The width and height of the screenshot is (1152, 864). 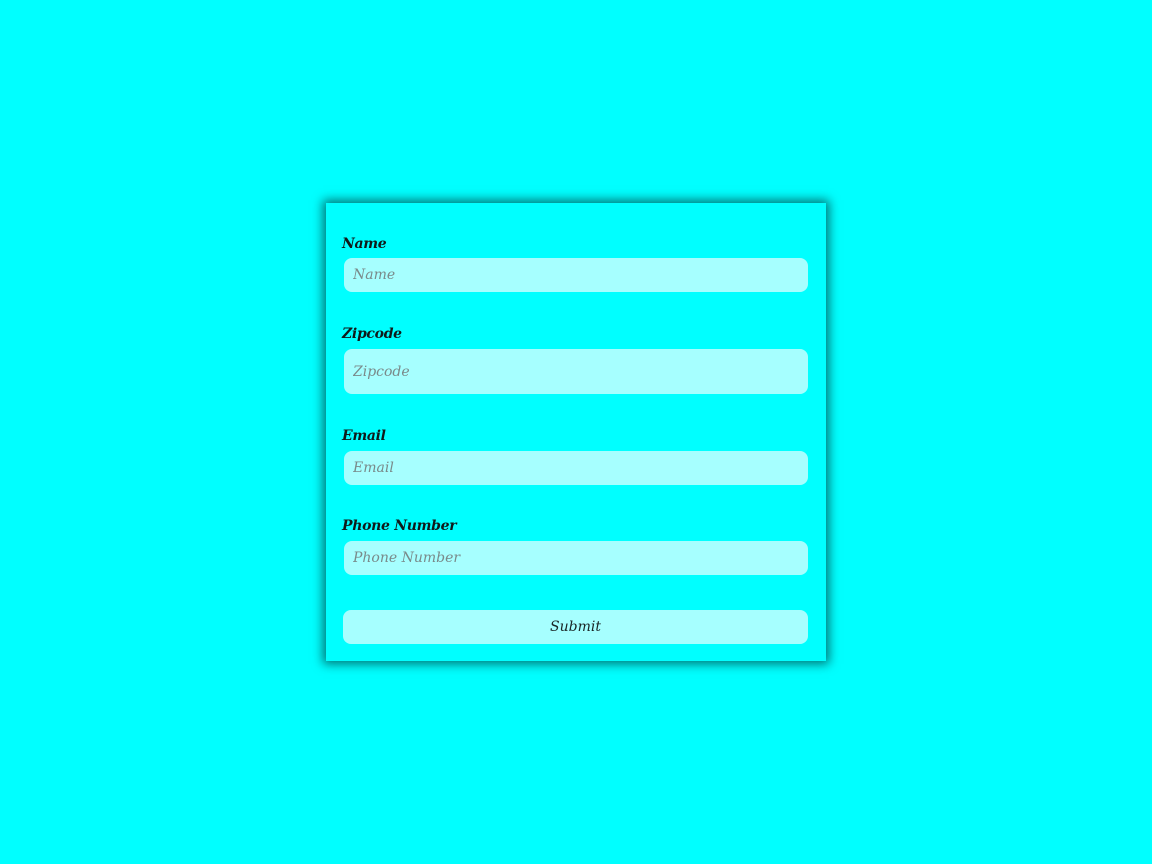 I want to click on email-input, so click(x=576, y=468).